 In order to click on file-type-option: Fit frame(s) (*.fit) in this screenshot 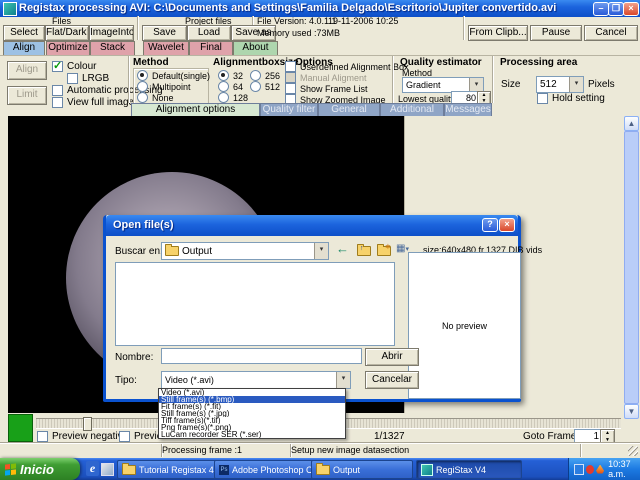, I will do `click(252, 406)`.